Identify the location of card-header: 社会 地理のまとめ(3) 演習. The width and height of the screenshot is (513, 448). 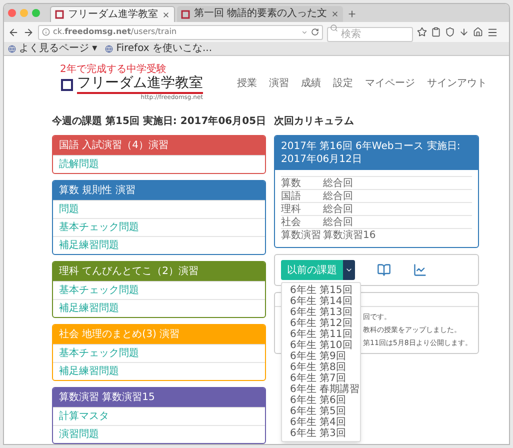
(159, 334).